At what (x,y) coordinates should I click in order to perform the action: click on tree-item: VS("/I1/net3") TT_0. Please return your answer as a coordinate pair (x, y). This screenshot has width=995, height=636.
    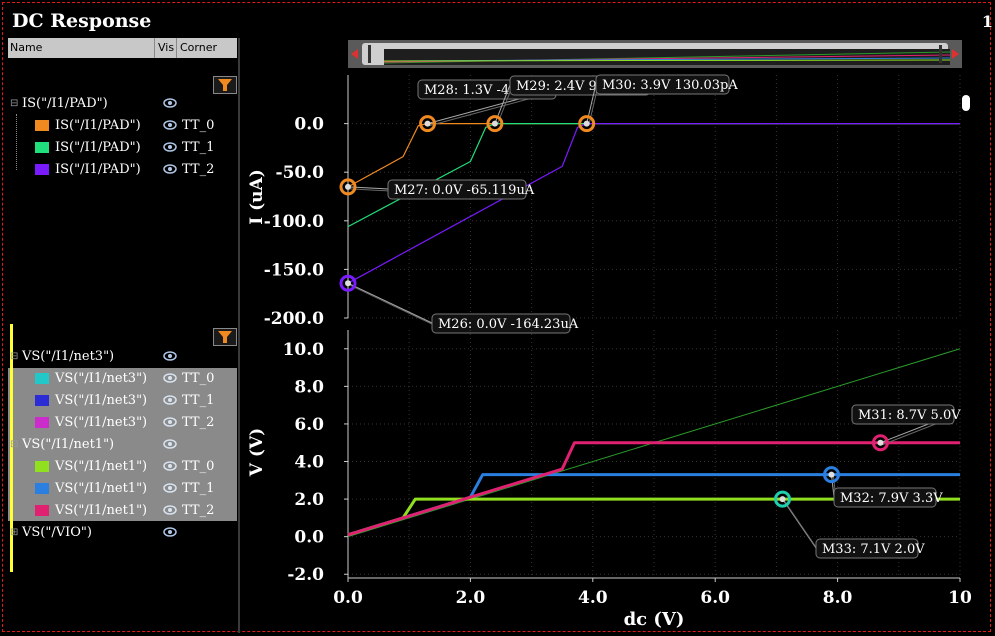
    Looking at the image, I should click on (122, 379).